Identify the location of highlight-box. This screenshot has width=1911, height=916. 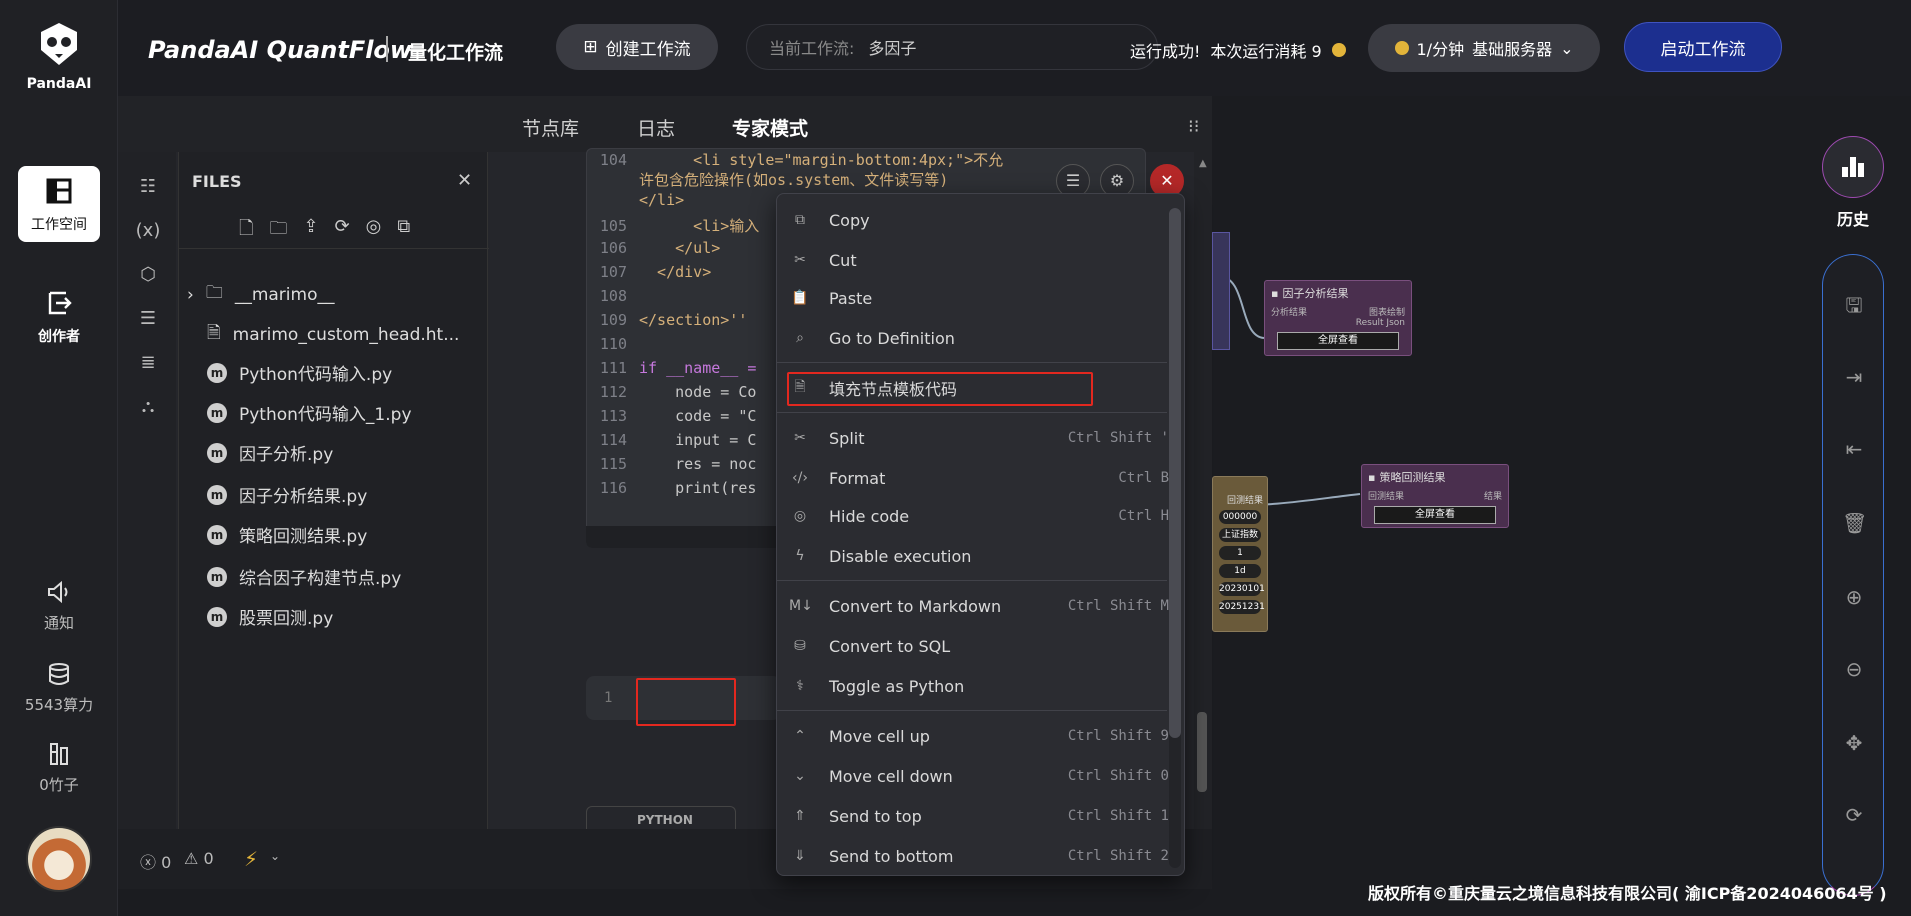
(686, 702).